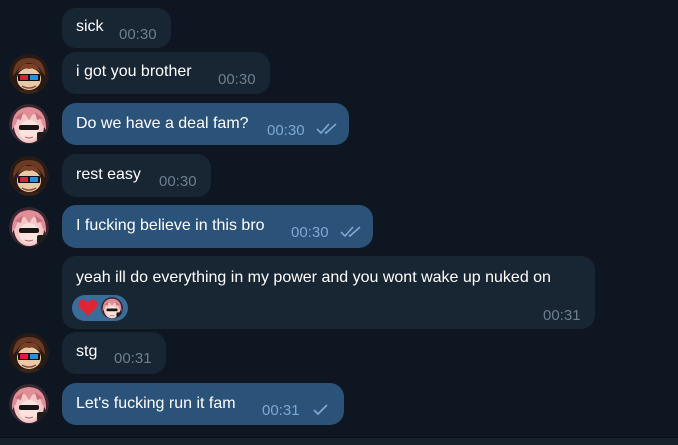 The height and width of the screenshot is (445, 678). I want to click on message-text: sick, so click(90, 26).